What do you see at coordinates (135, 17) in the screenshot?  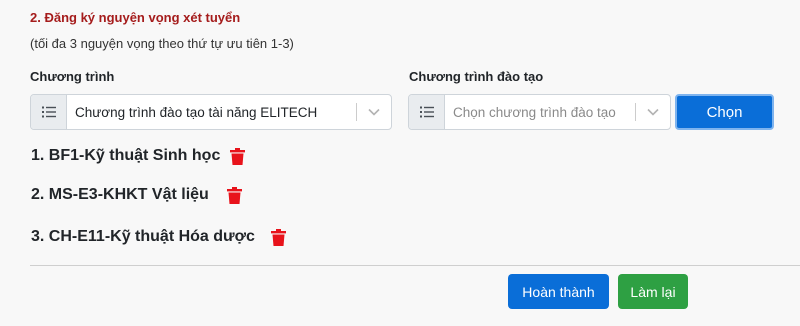 I see `section-title: 2. Đăng ký nguyện vọng xét tuyển` at bounding box center [135, 17].